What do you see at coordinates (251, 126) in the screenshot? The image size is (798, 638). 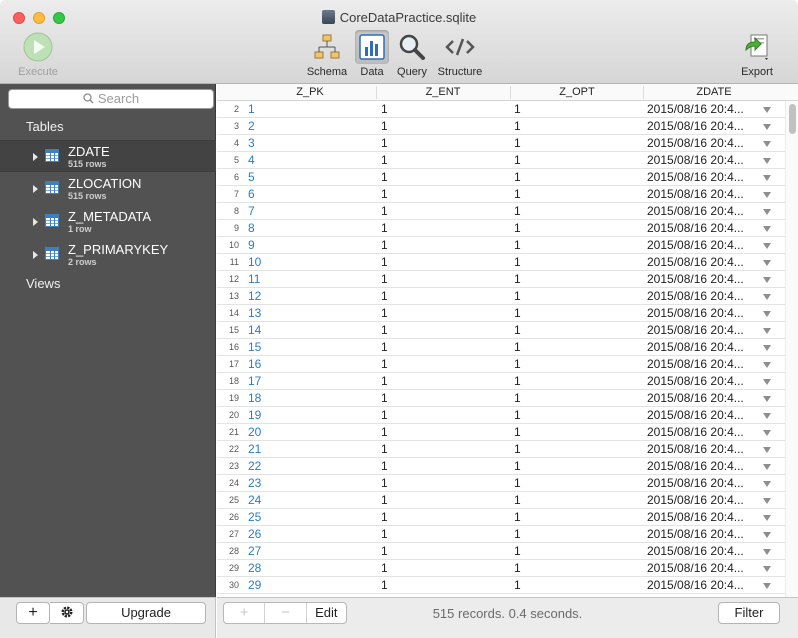 I see `cell-z-pk: 2` at bounding box center [251, 126].